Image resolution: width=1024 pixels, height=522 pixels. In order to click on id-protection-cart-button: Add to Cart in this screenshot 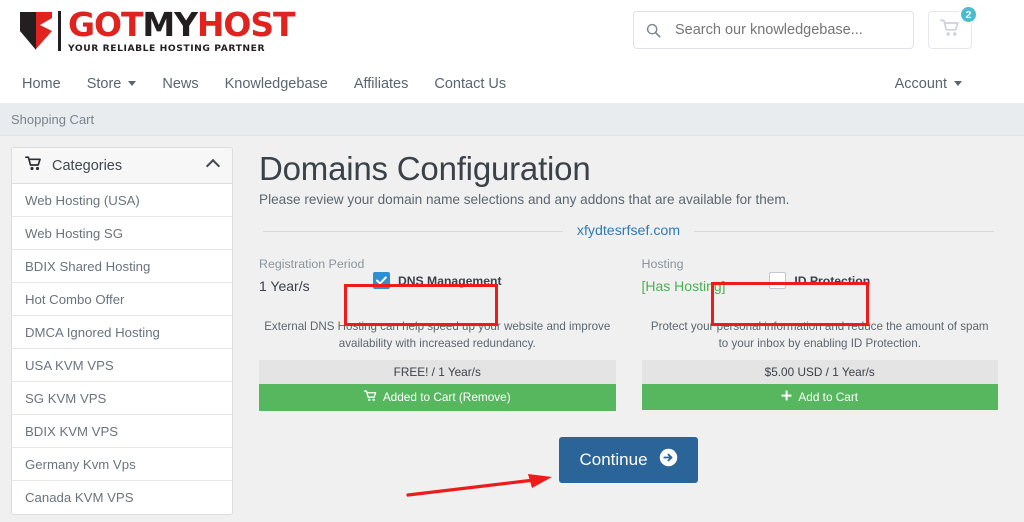, I will do `click(819, 396)`.